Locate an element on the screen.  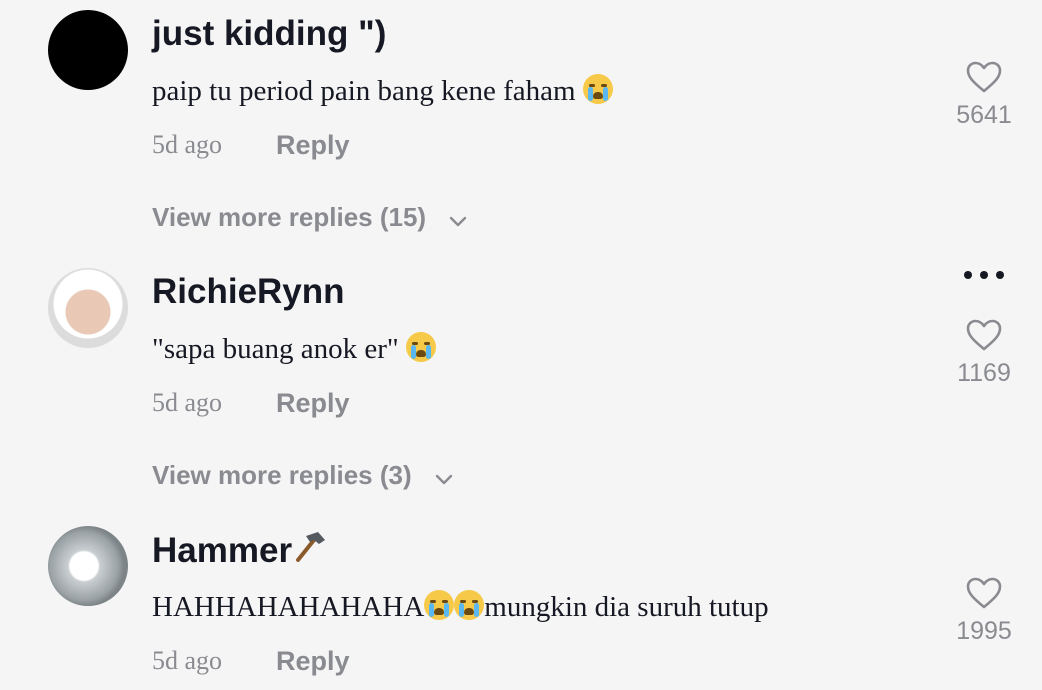
like-button: 5641 is located at coordinates (984, 95).